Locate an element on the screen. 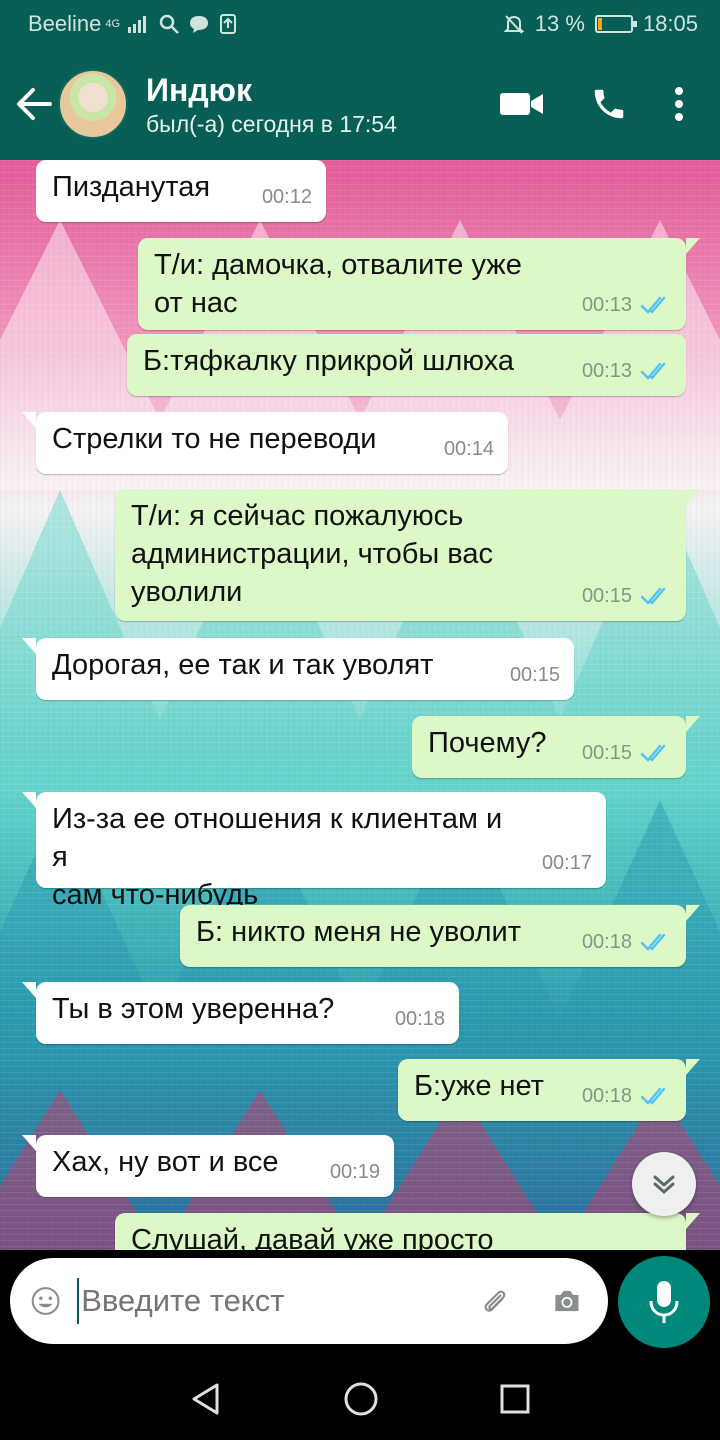  battery-fill is located at coordinates (600, 24).